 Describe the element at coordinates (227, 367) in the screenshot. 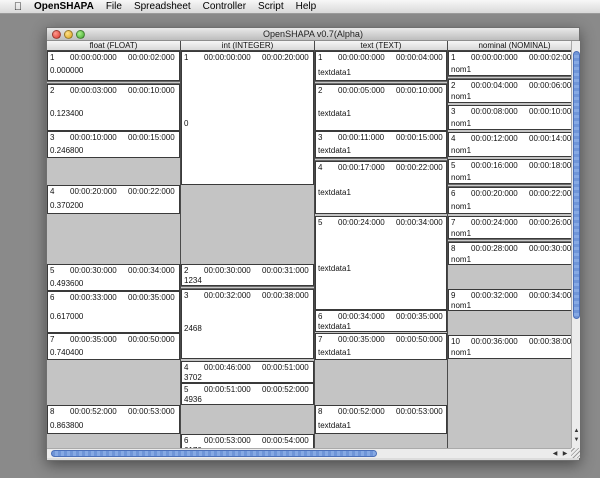

I see `cell-onset: 00:00:46:000` at that location.